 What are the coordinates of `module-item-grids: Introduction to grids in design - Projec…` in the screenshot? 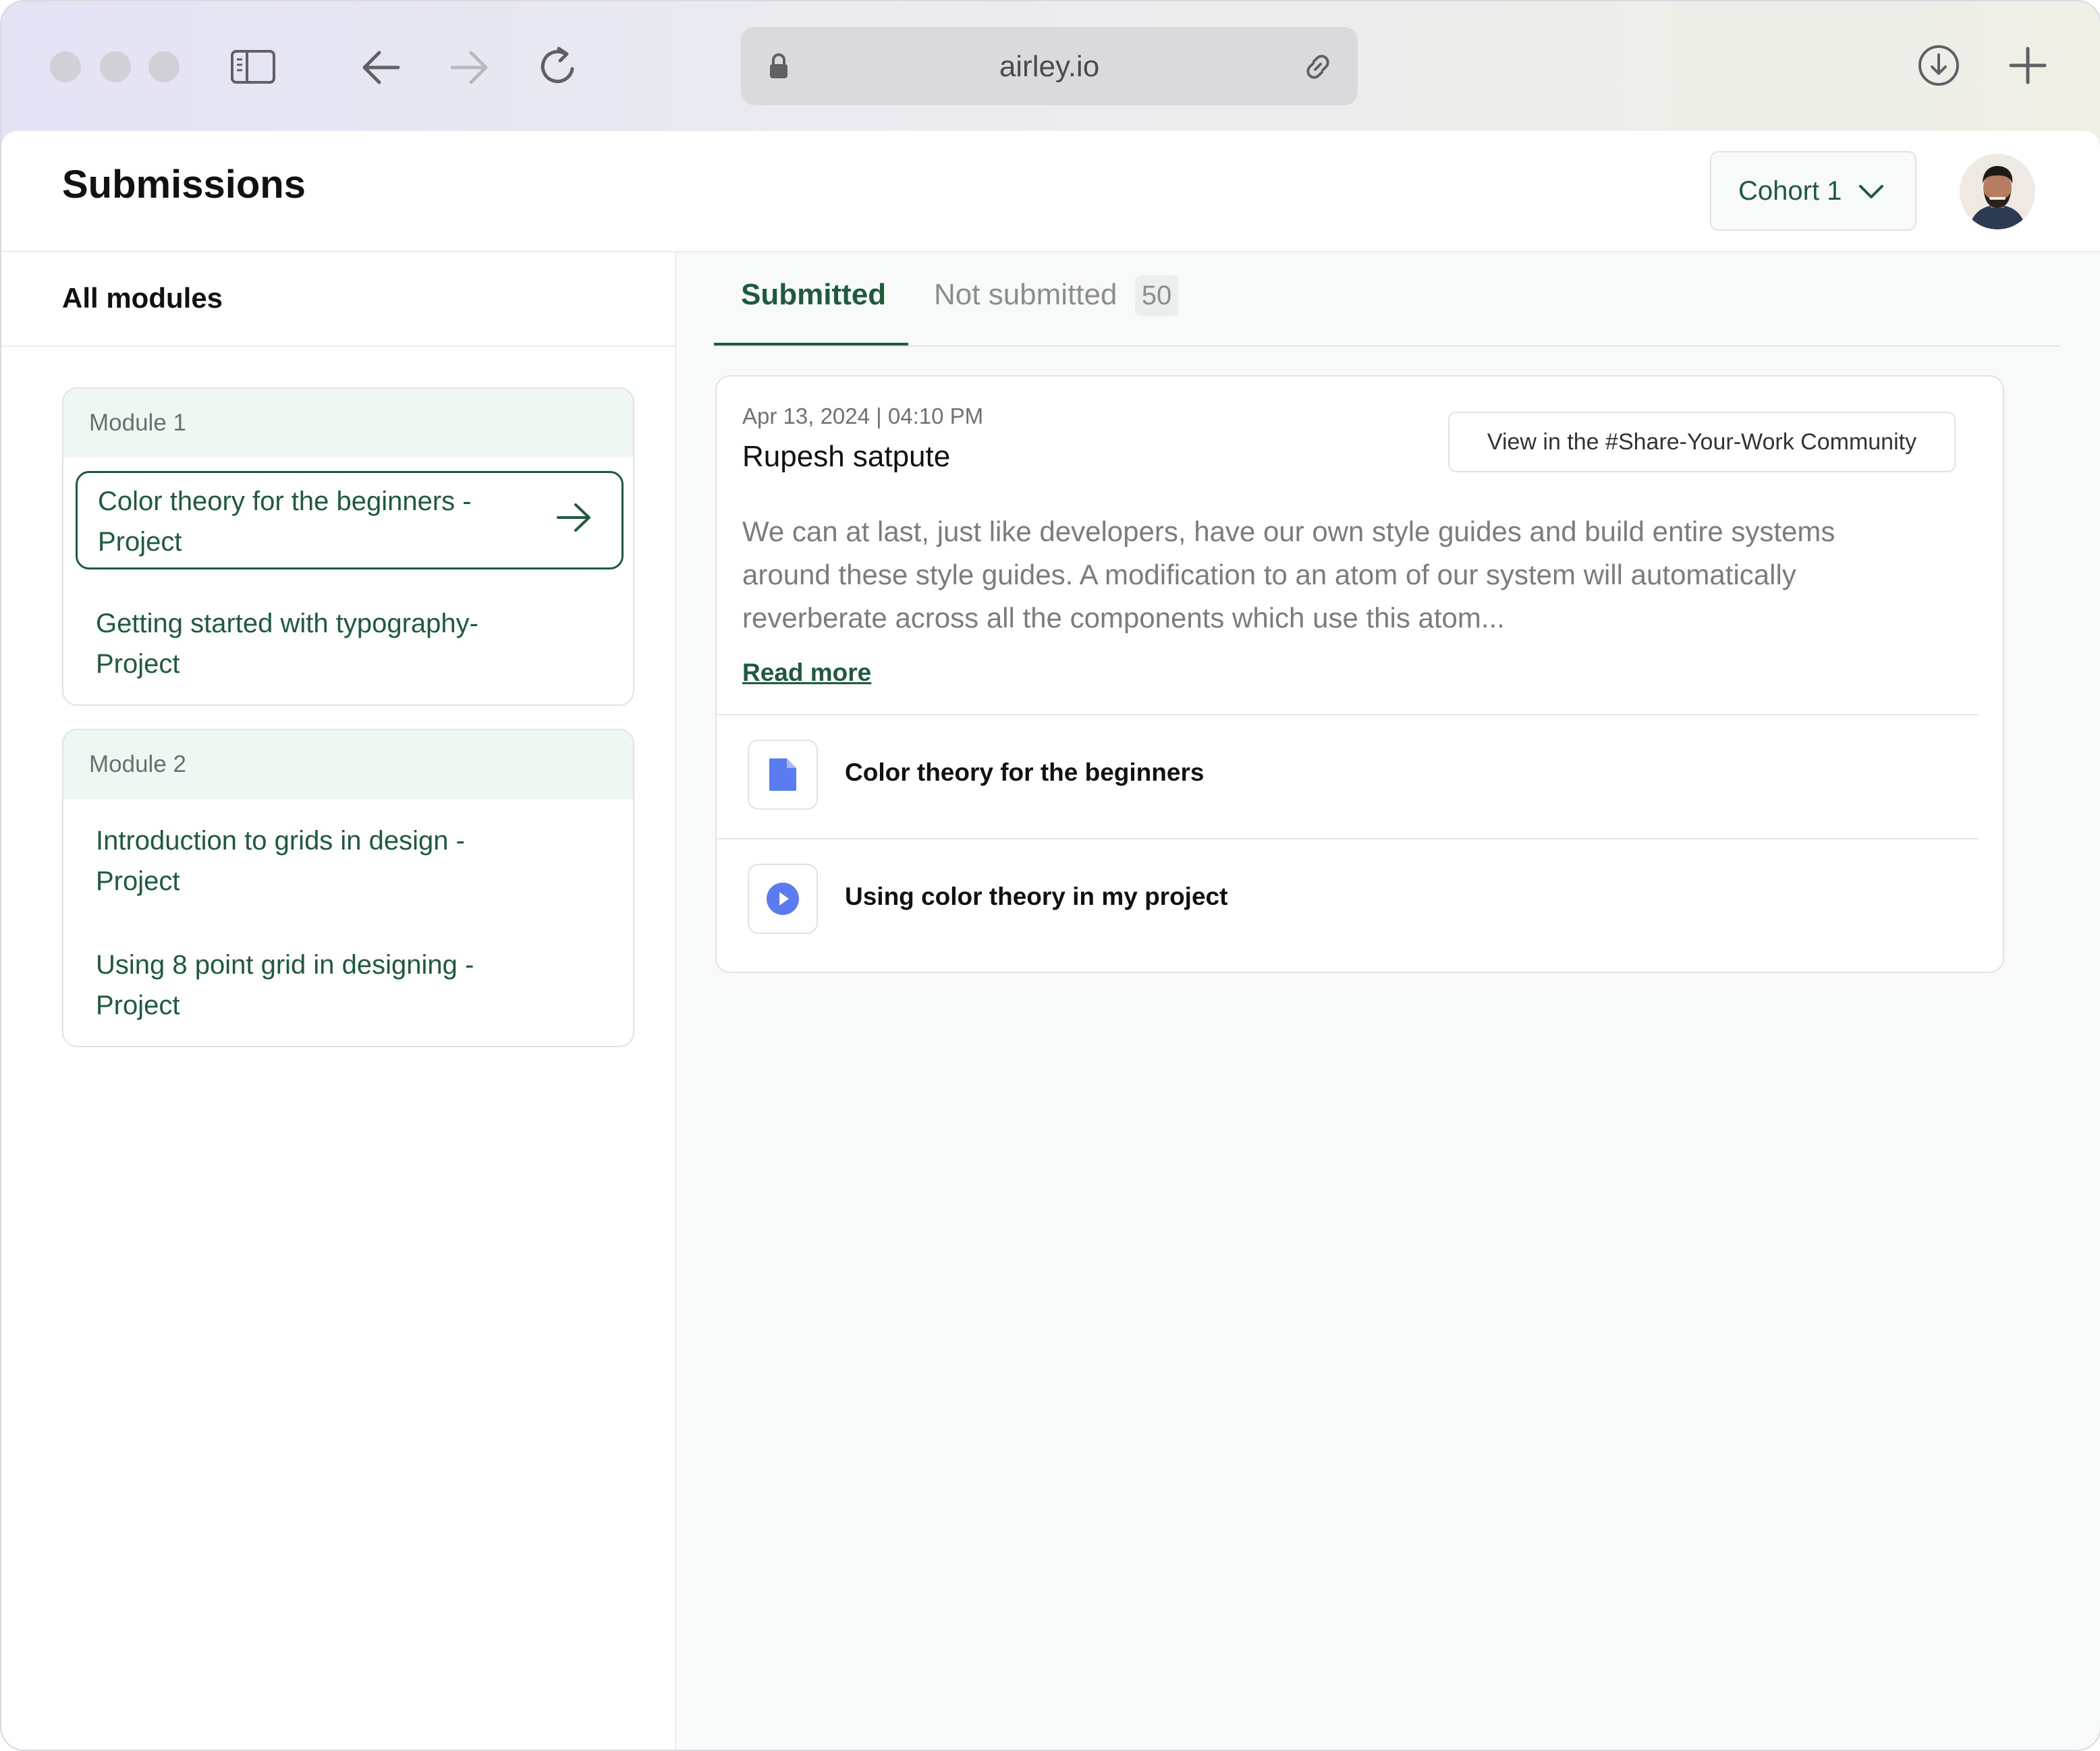 It's located at (350, 854).